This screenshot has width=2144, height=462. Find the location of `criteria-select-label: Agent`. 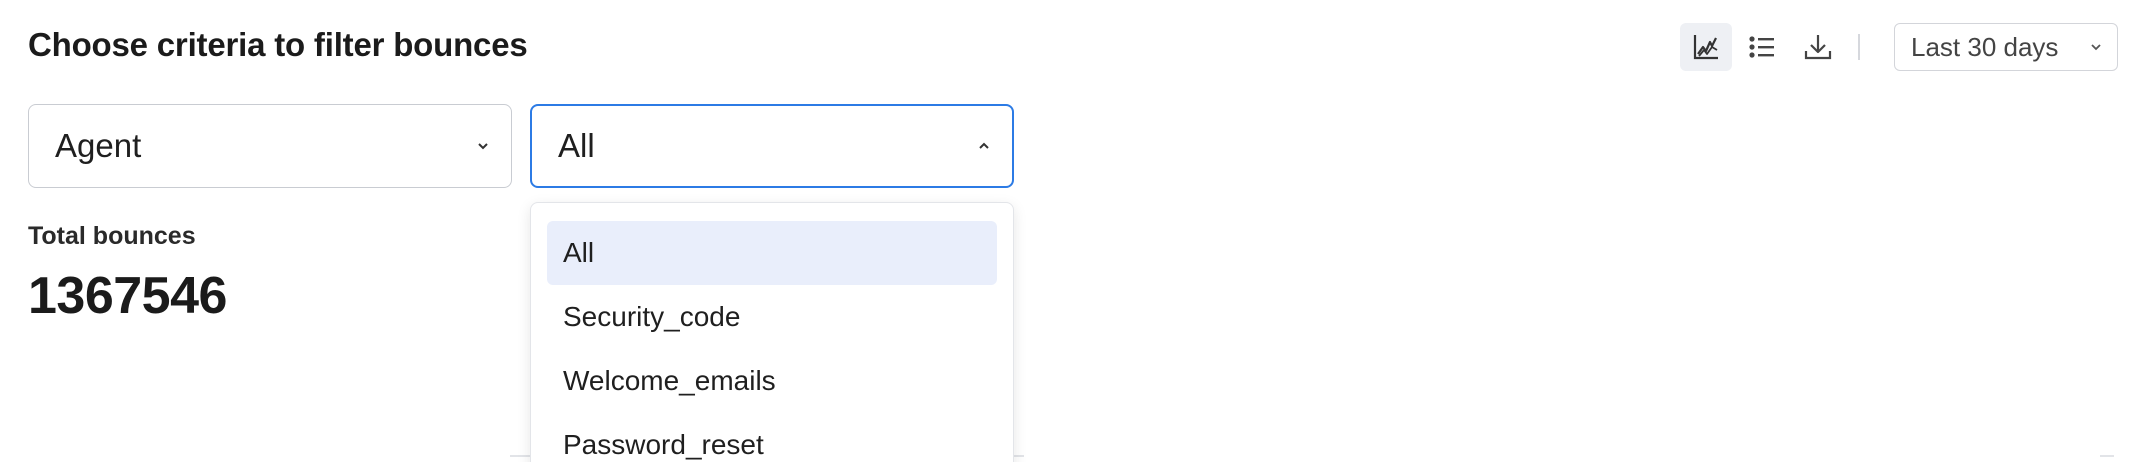

criteria-select-label: Agent is located at coordinates (98, 145).